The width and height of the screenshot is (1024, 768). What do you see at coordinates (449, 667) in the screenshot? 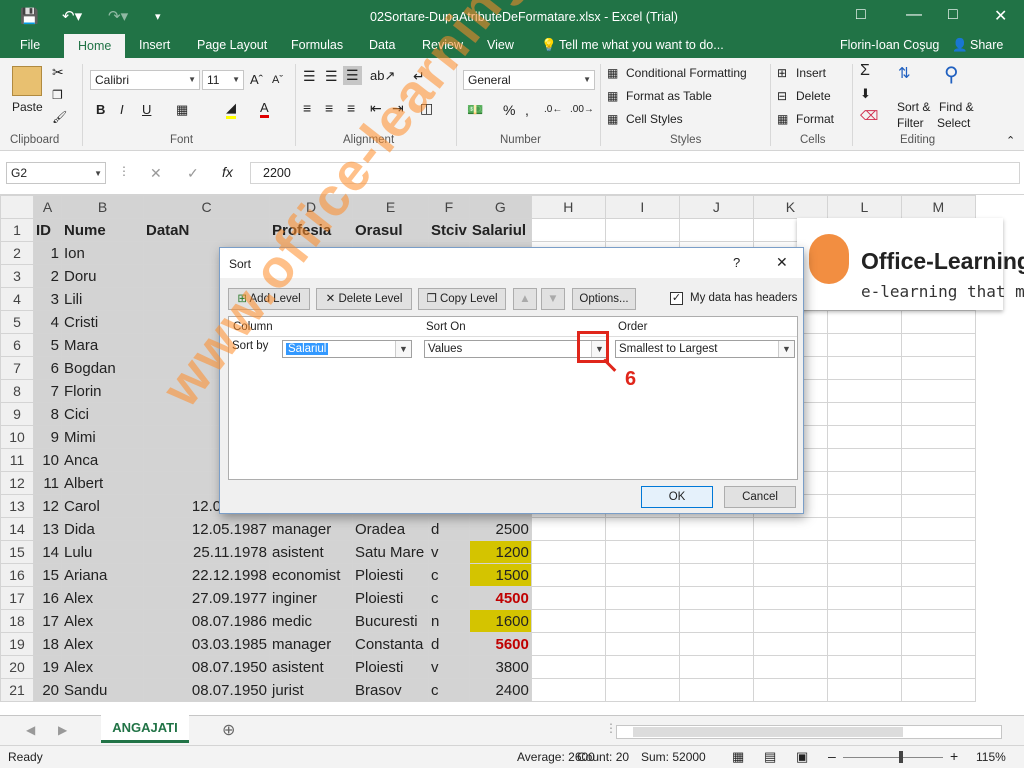
I see `cell: v` at bounding box center [449, 667].